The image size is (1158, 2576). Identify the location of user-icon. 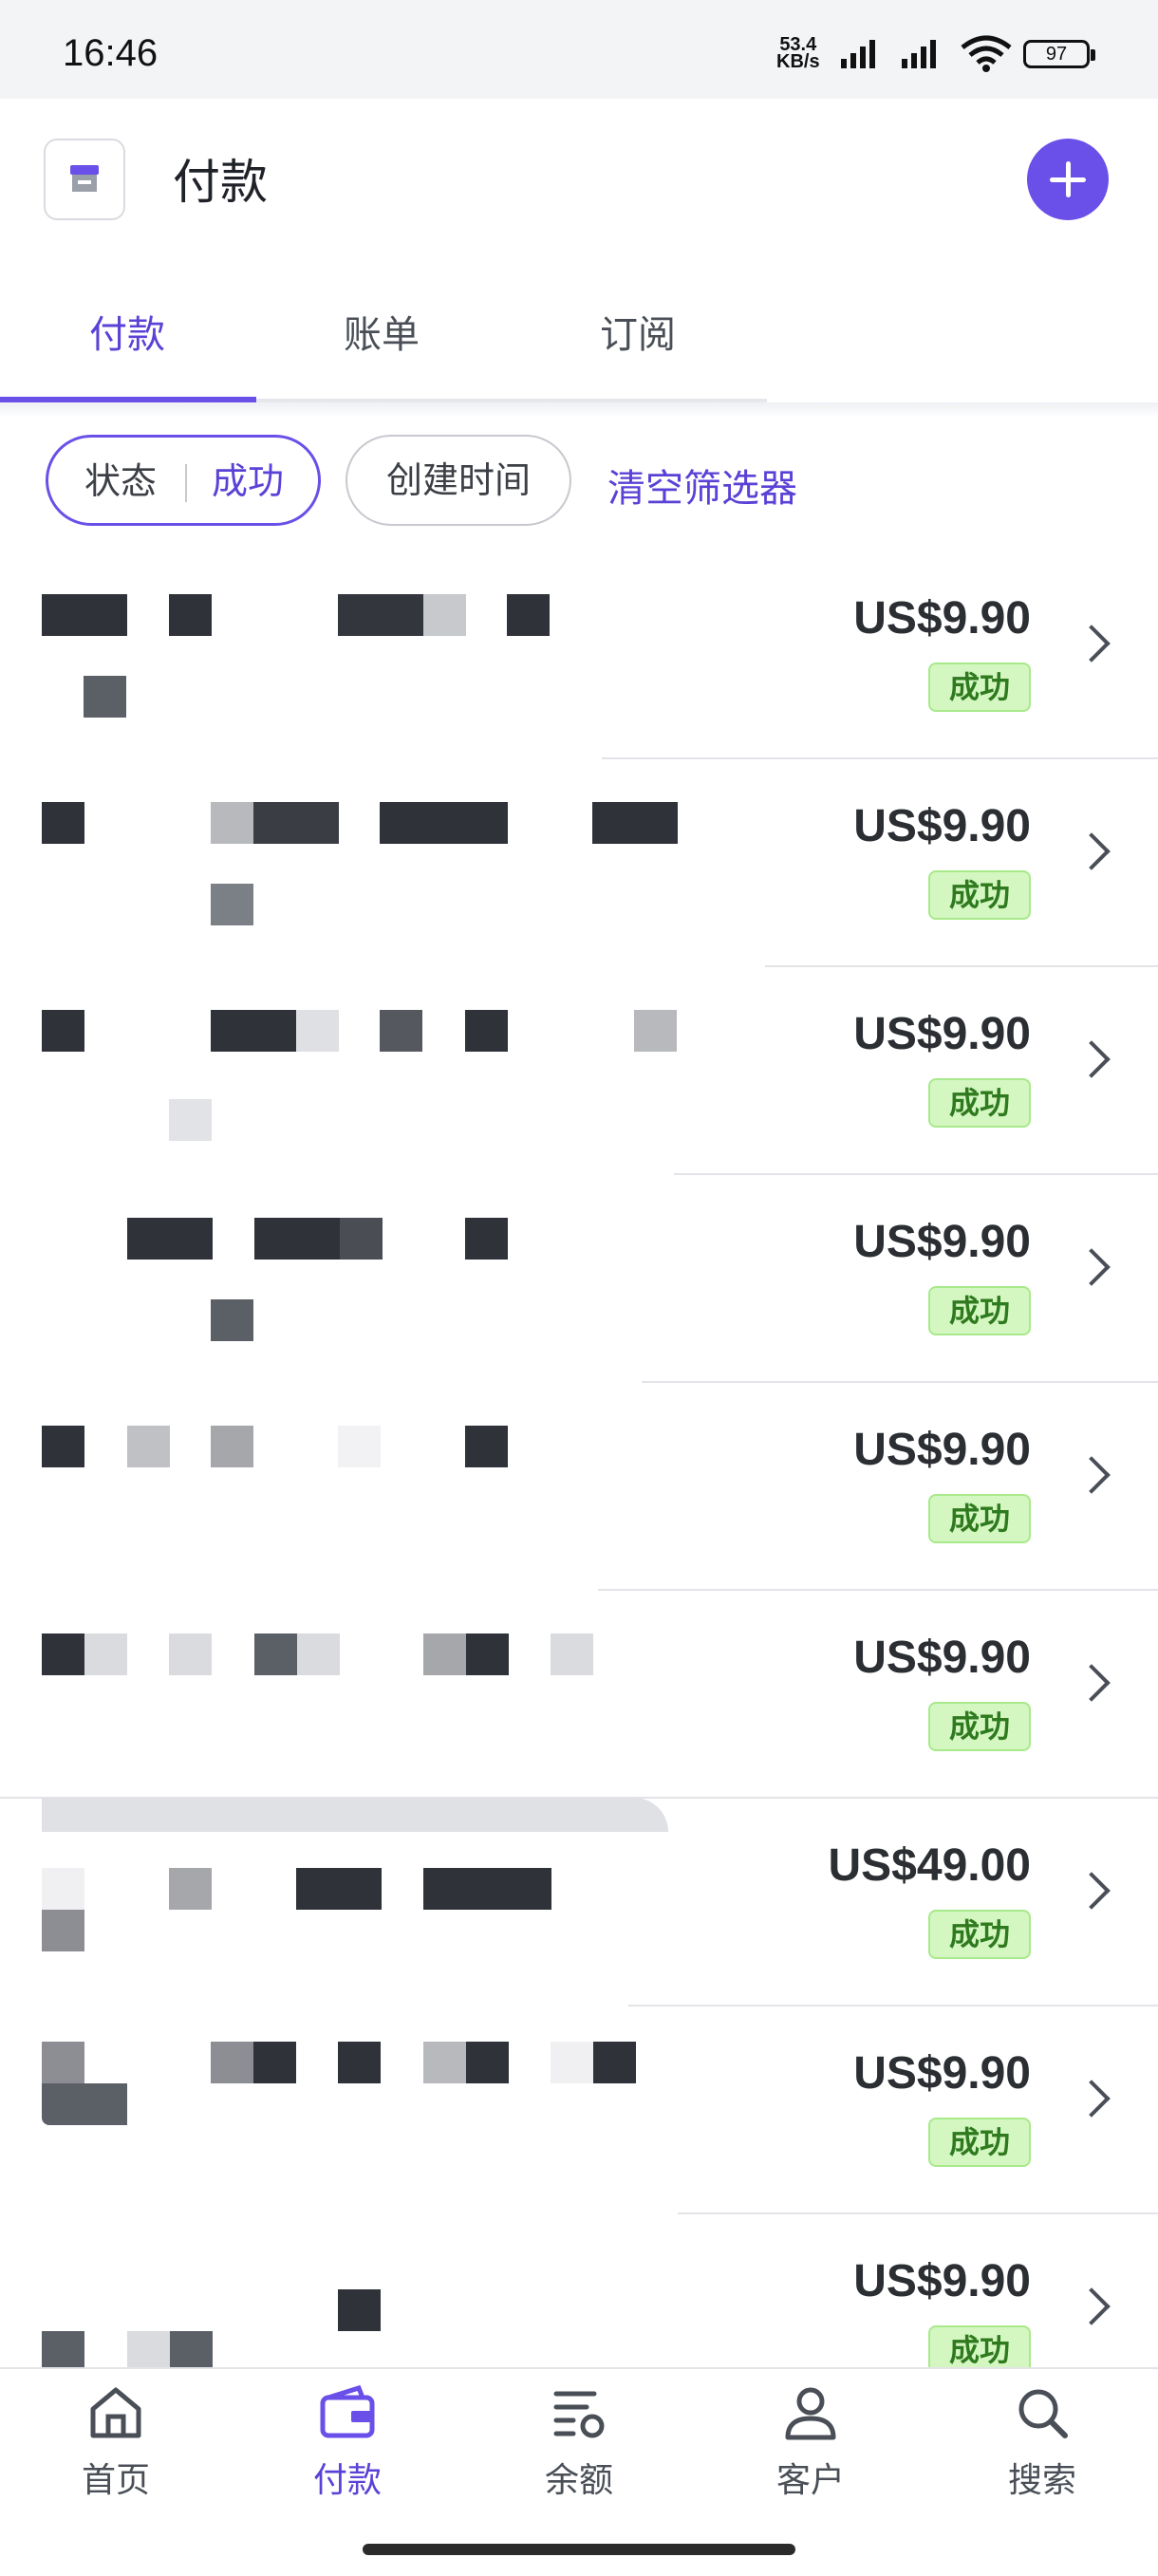
(810, 2414).